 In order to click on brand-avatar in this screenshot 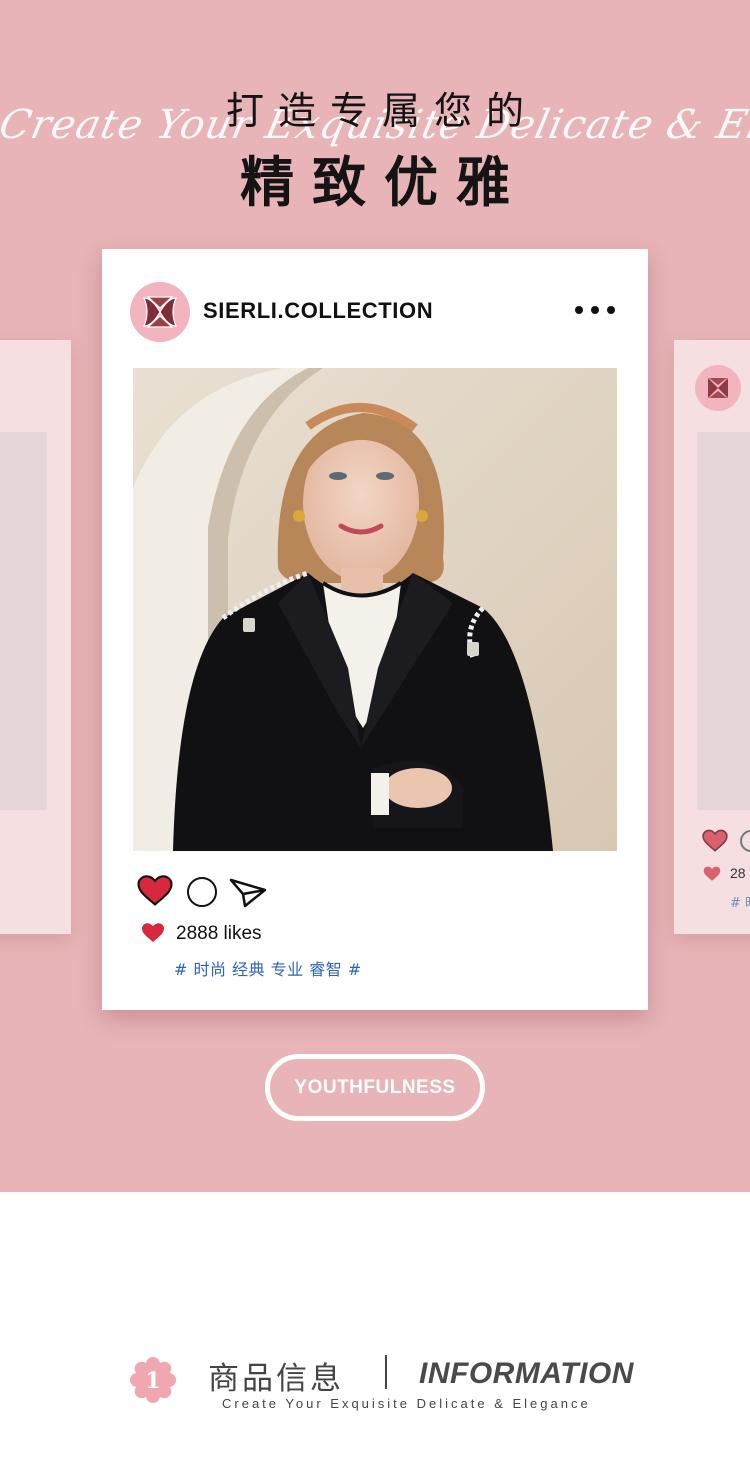, I will do `click(160, 312)`.